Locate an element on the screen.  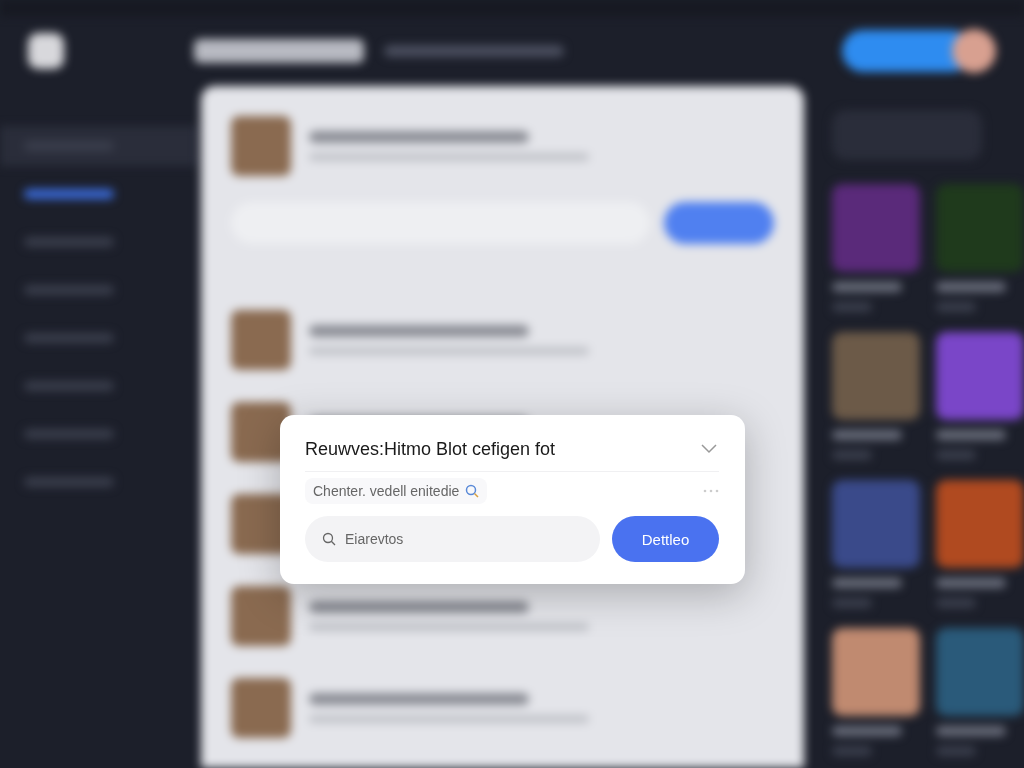
chevron-down-icon is located at coordinates (709, 449).